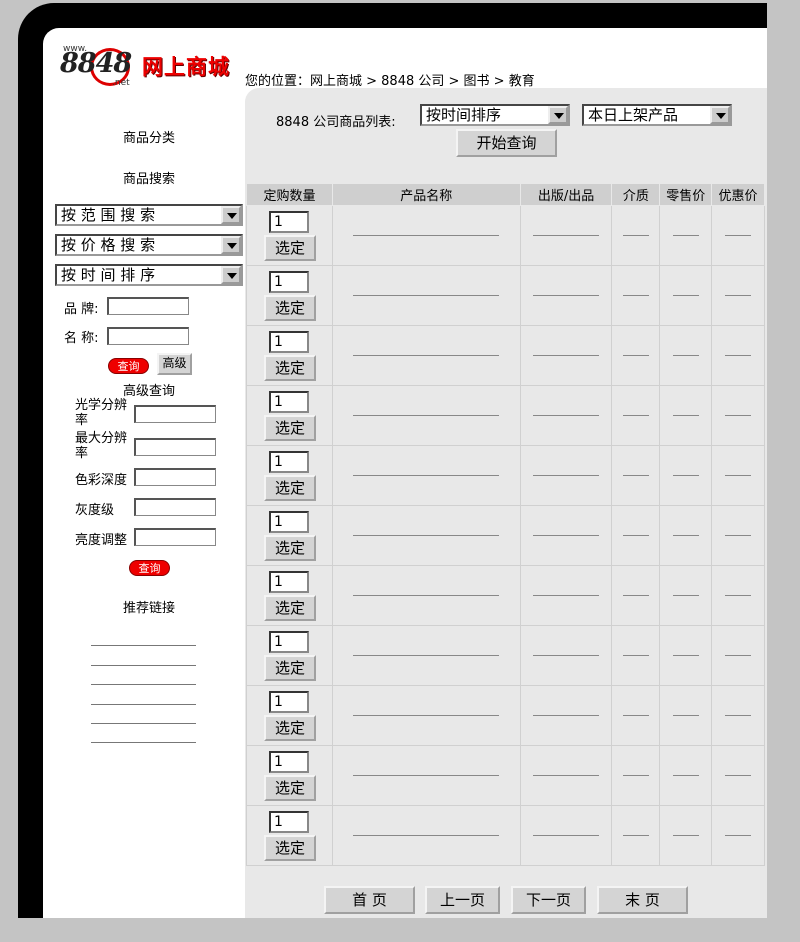 Image resolution: width=800 pixels, height=942 pixels. What do you see at coordinates (175, 507) in the screenshot?
I see `grayscale-input` at bounding box center [175, 507].